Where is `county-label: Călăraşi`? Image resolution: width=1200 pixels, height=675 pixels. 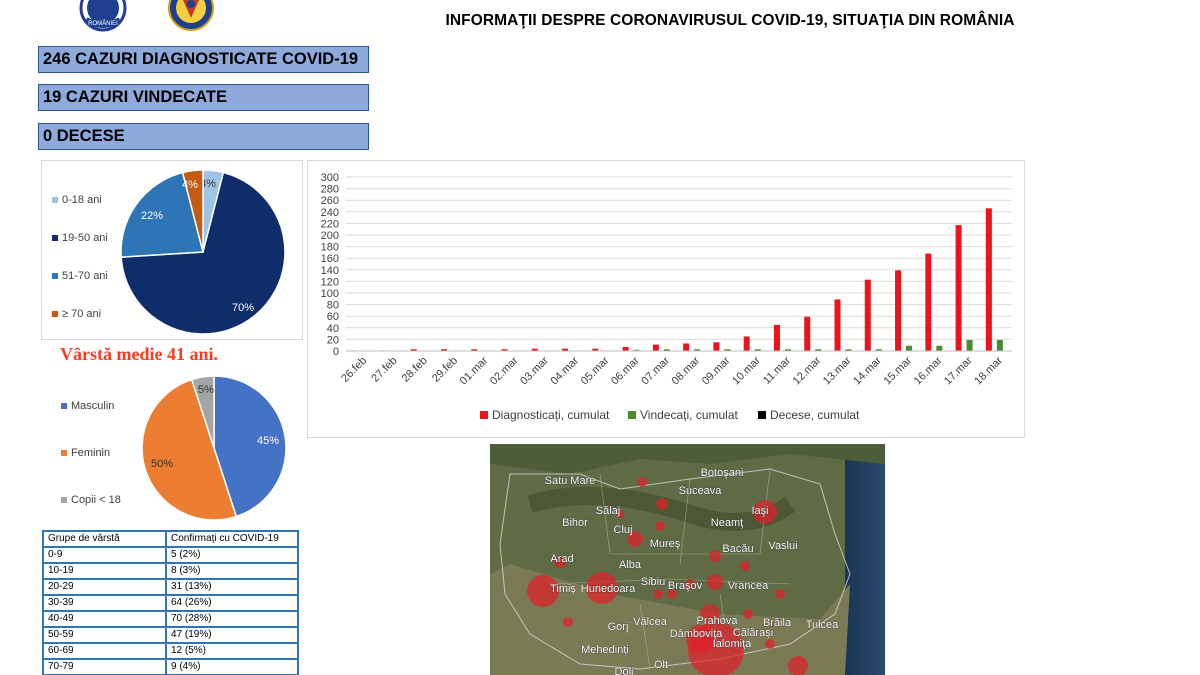
county-label: Călăraşi is located at coordinates (753, 633).